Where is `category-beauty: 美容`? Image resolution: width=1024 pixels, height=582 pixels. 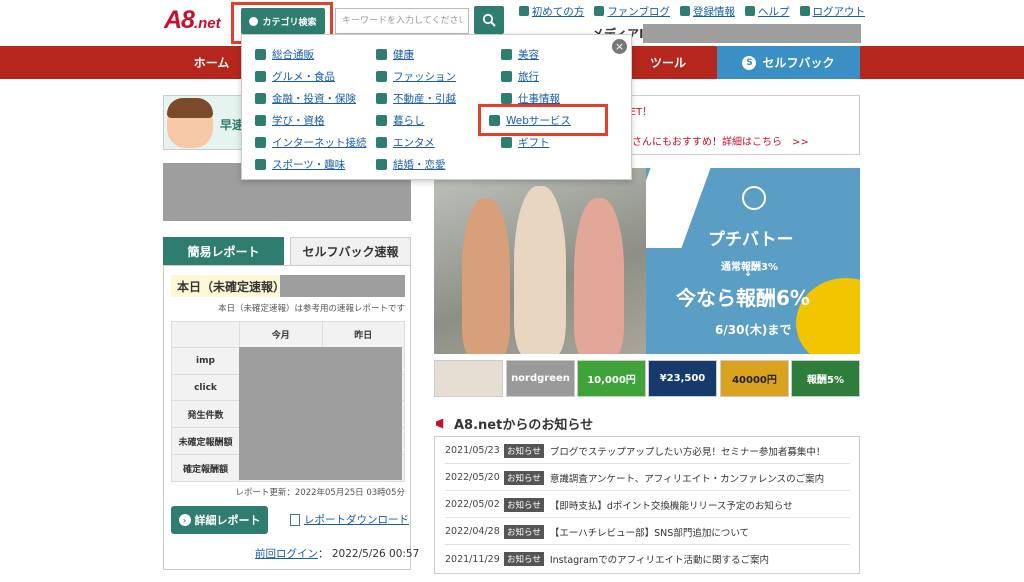
category-beauty: 美容 is located at coordinates (520, 54).